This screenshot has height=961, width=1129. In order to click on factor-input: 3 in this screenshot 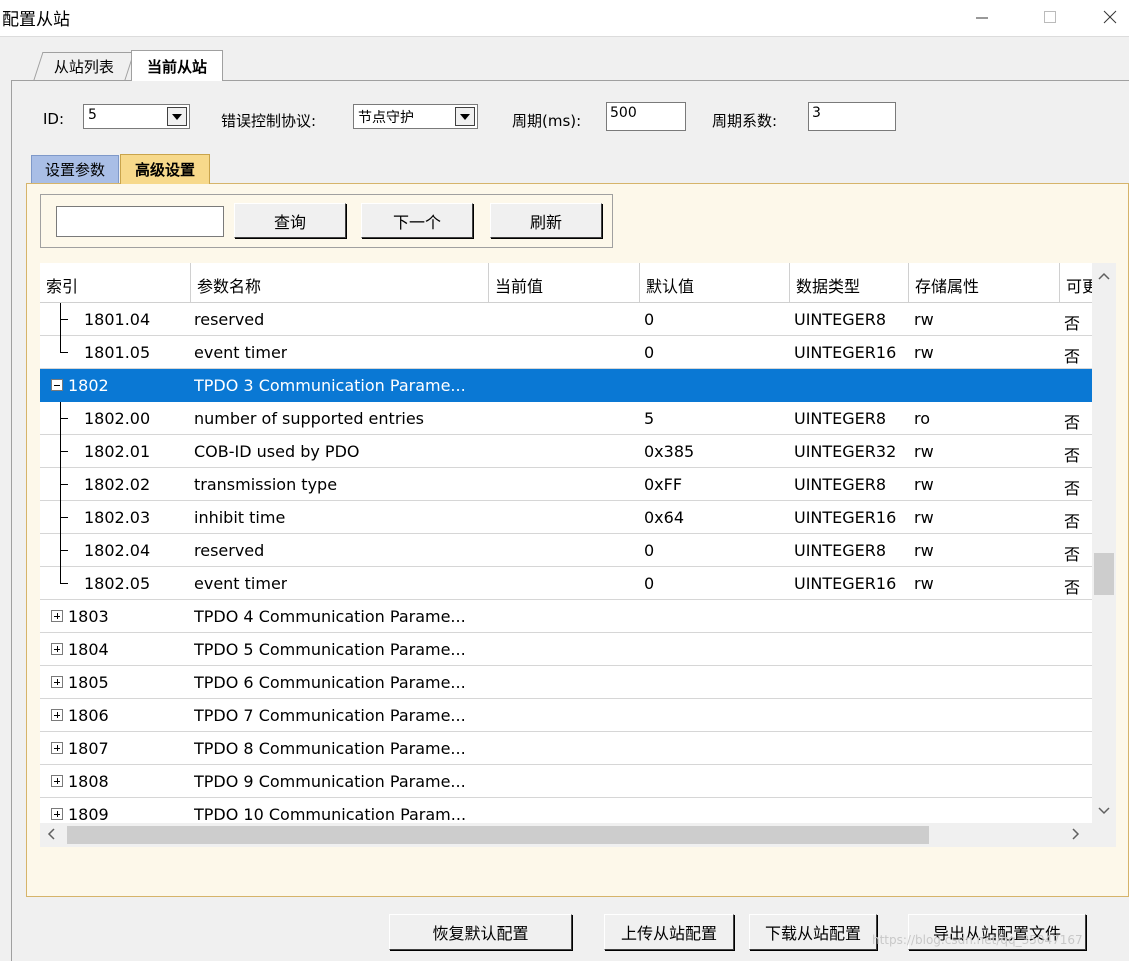, I will do `click(852, 116)`.